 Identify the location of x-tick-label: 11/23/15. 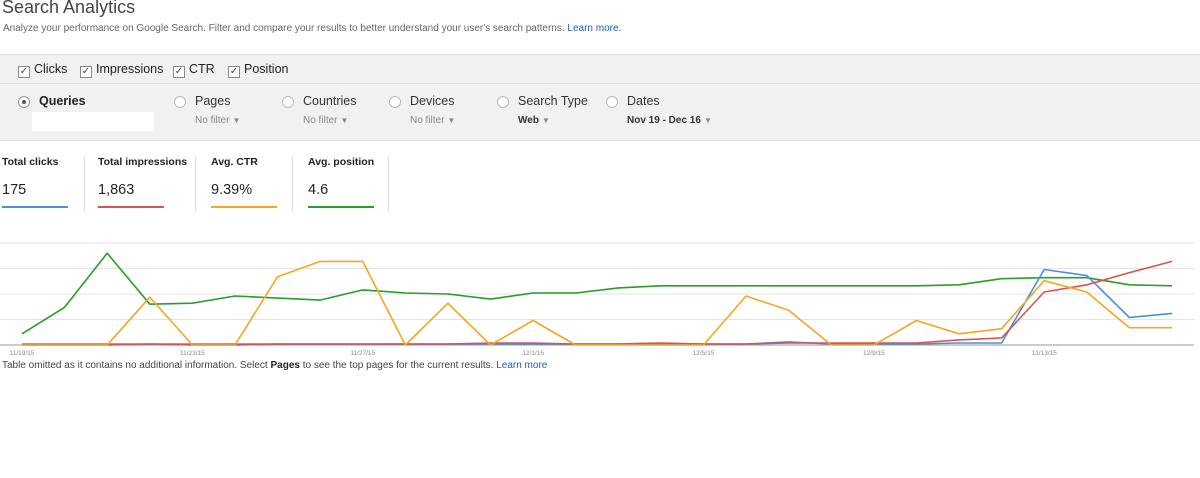
(192, 353).